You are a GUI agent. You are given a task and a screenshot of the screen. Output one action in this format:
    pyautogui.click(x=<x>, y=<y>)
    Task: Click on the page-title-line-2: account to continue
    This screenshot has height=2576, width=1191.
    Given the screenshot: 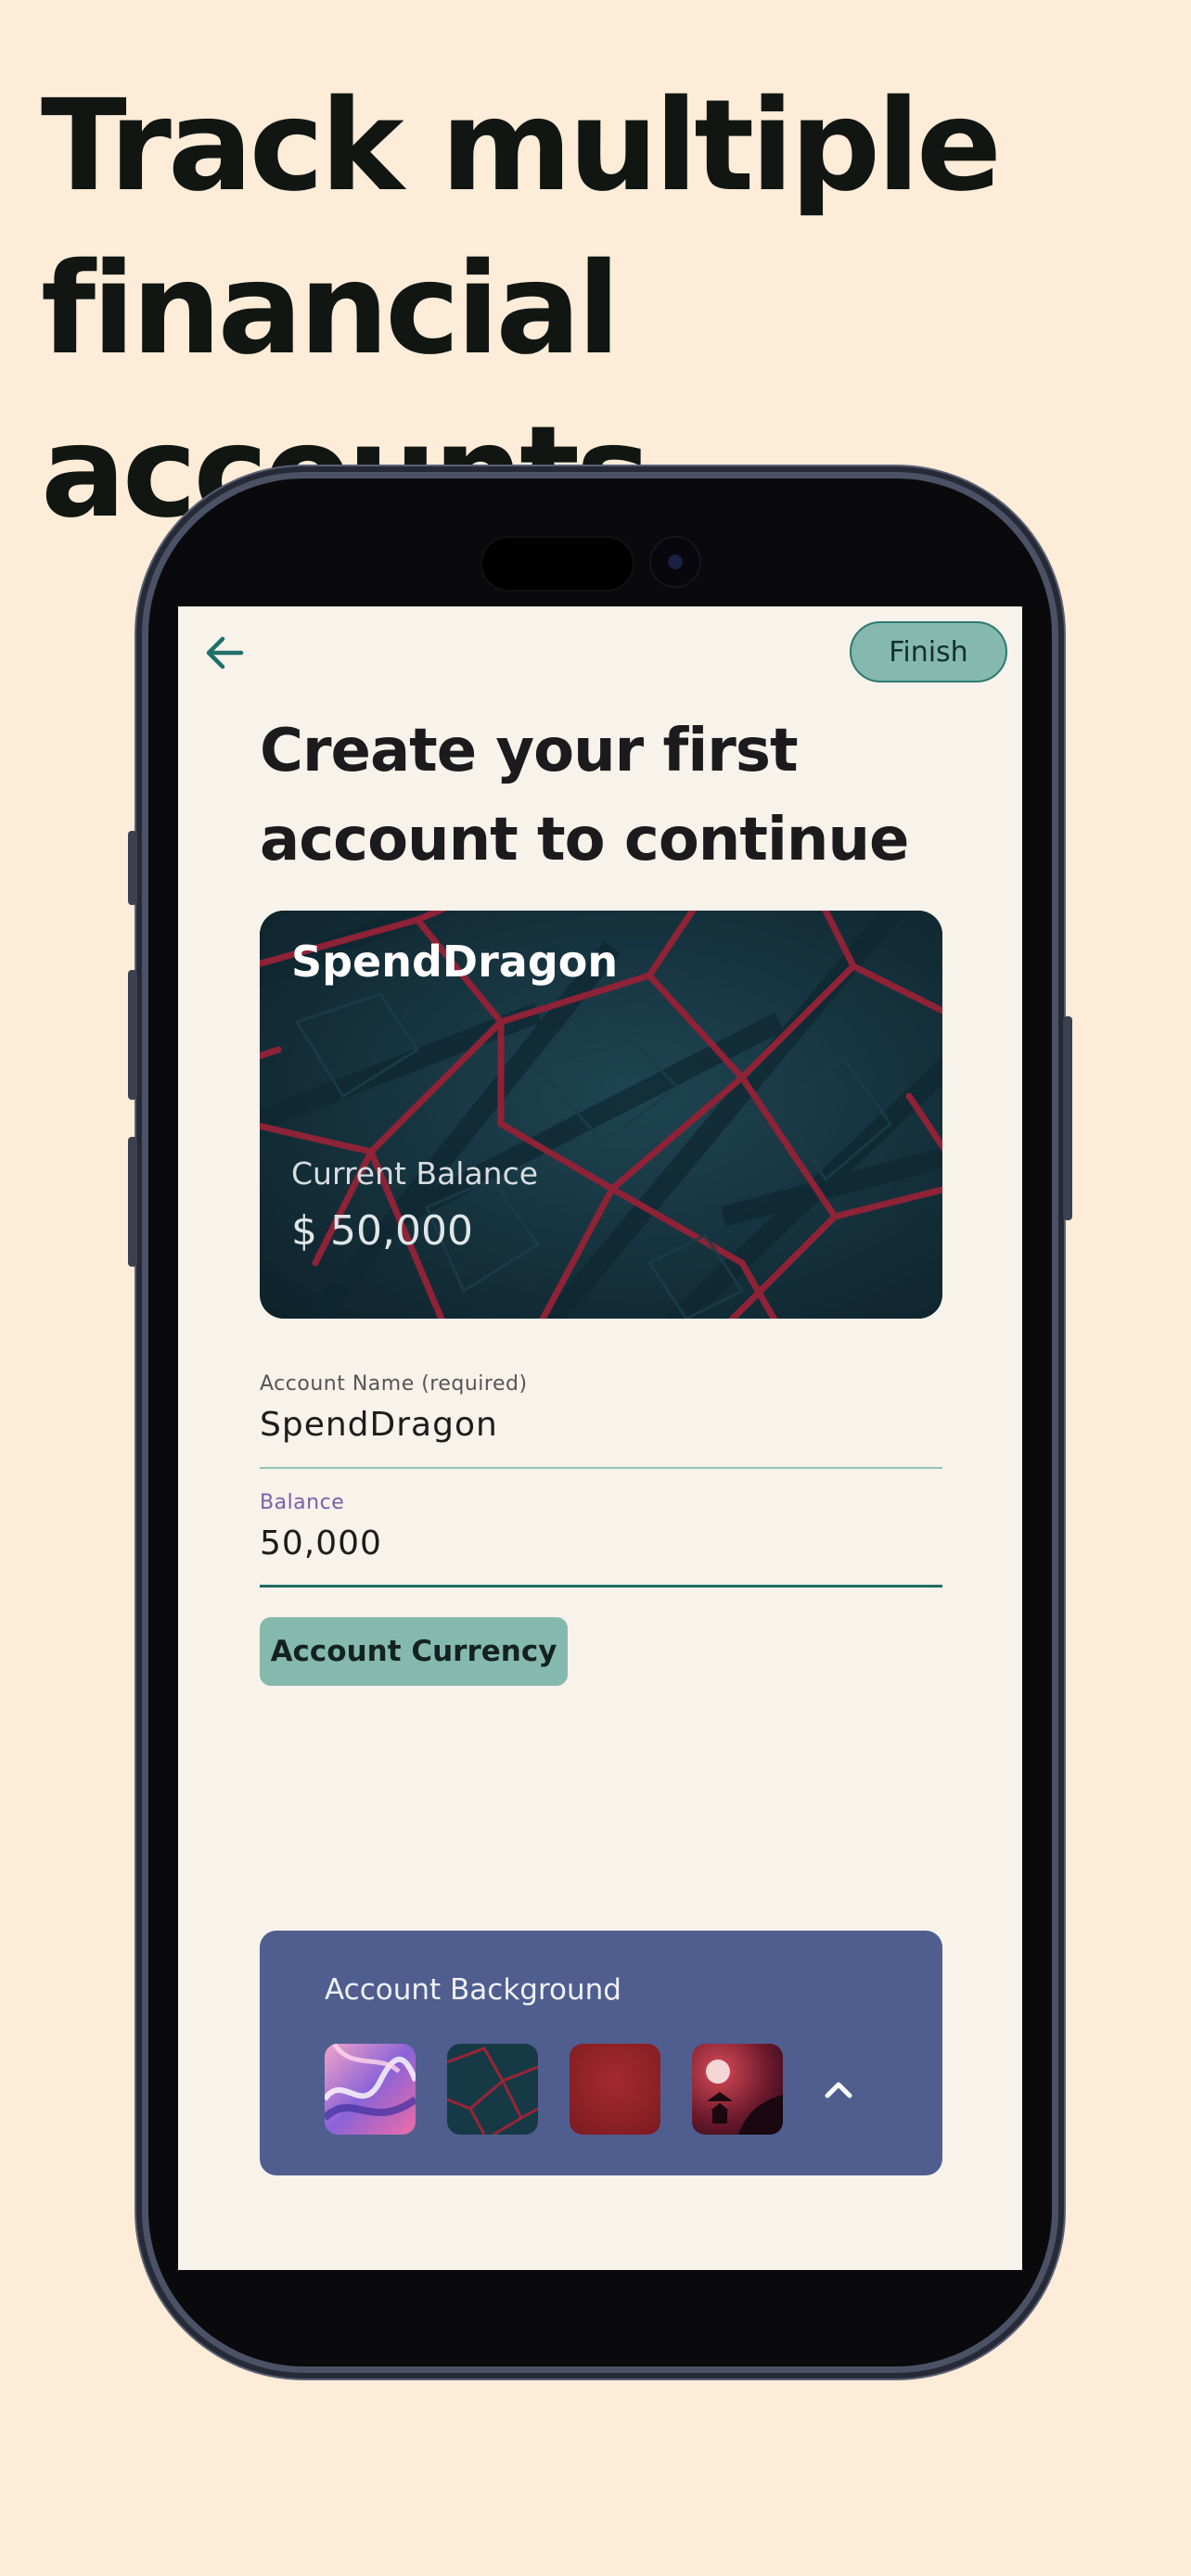 What is the action you would take?
    pyautogui.click(x=584, y=840)
    